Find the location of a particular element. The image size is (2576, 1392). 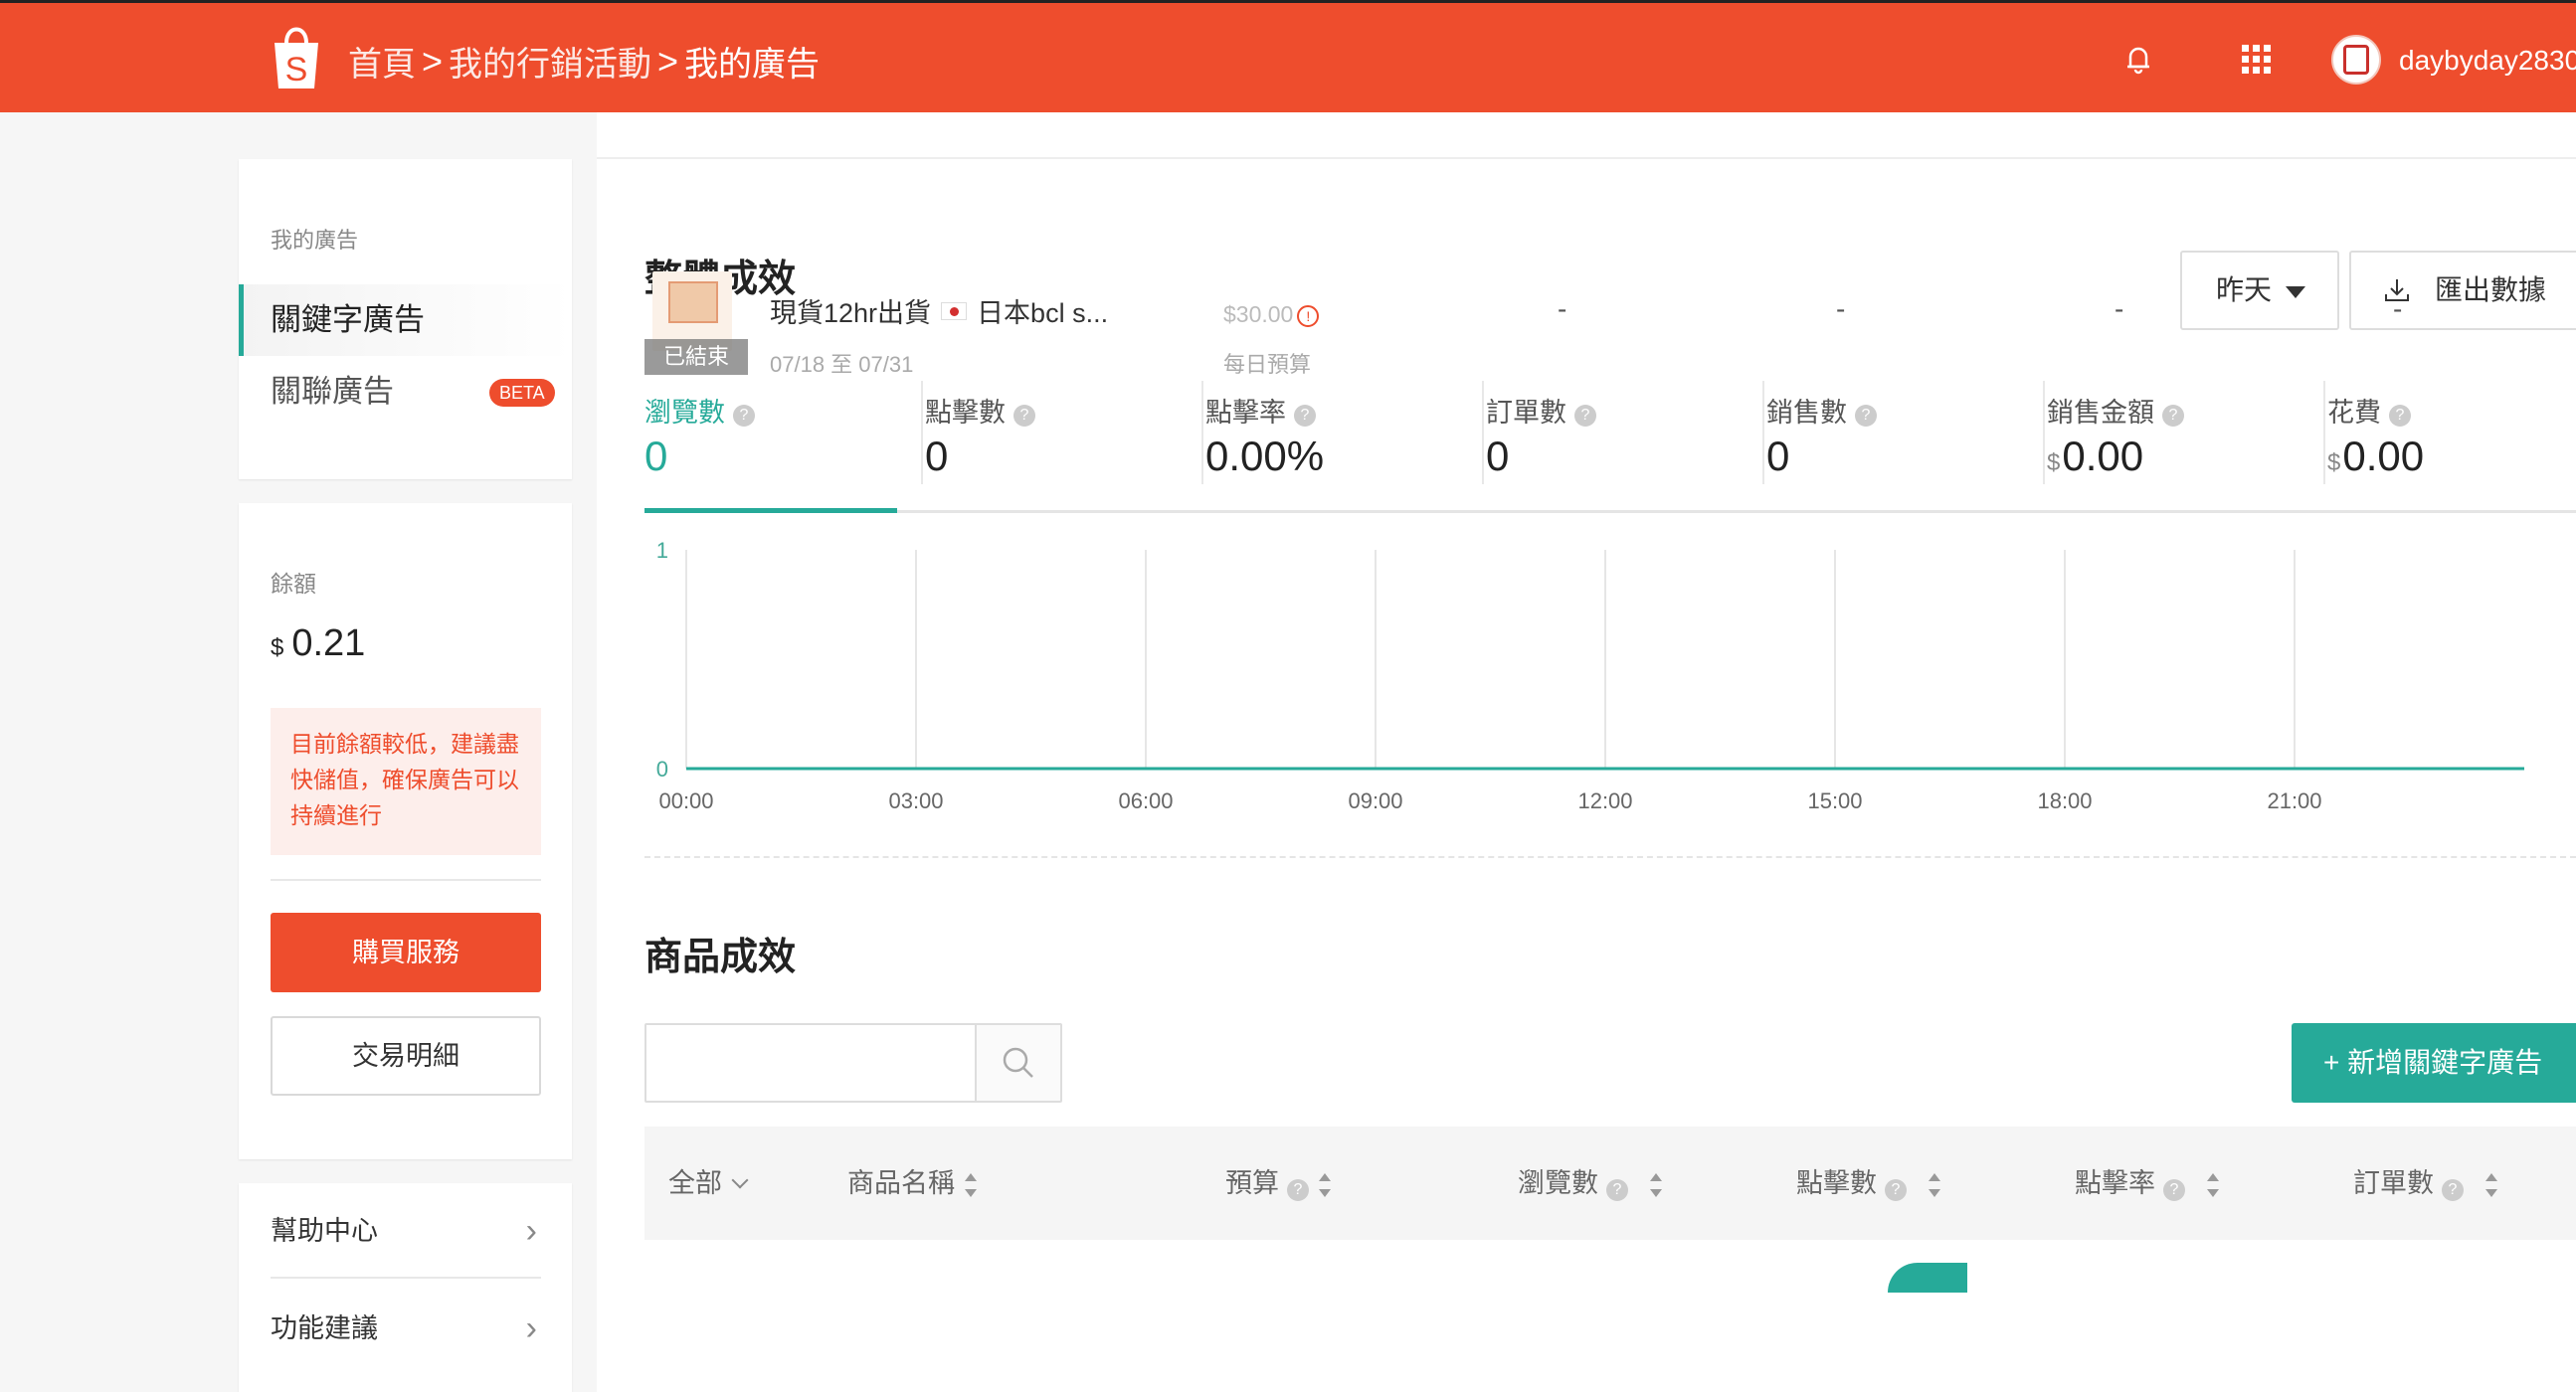

metrics-baseline is located at coordinates (1610, 512).